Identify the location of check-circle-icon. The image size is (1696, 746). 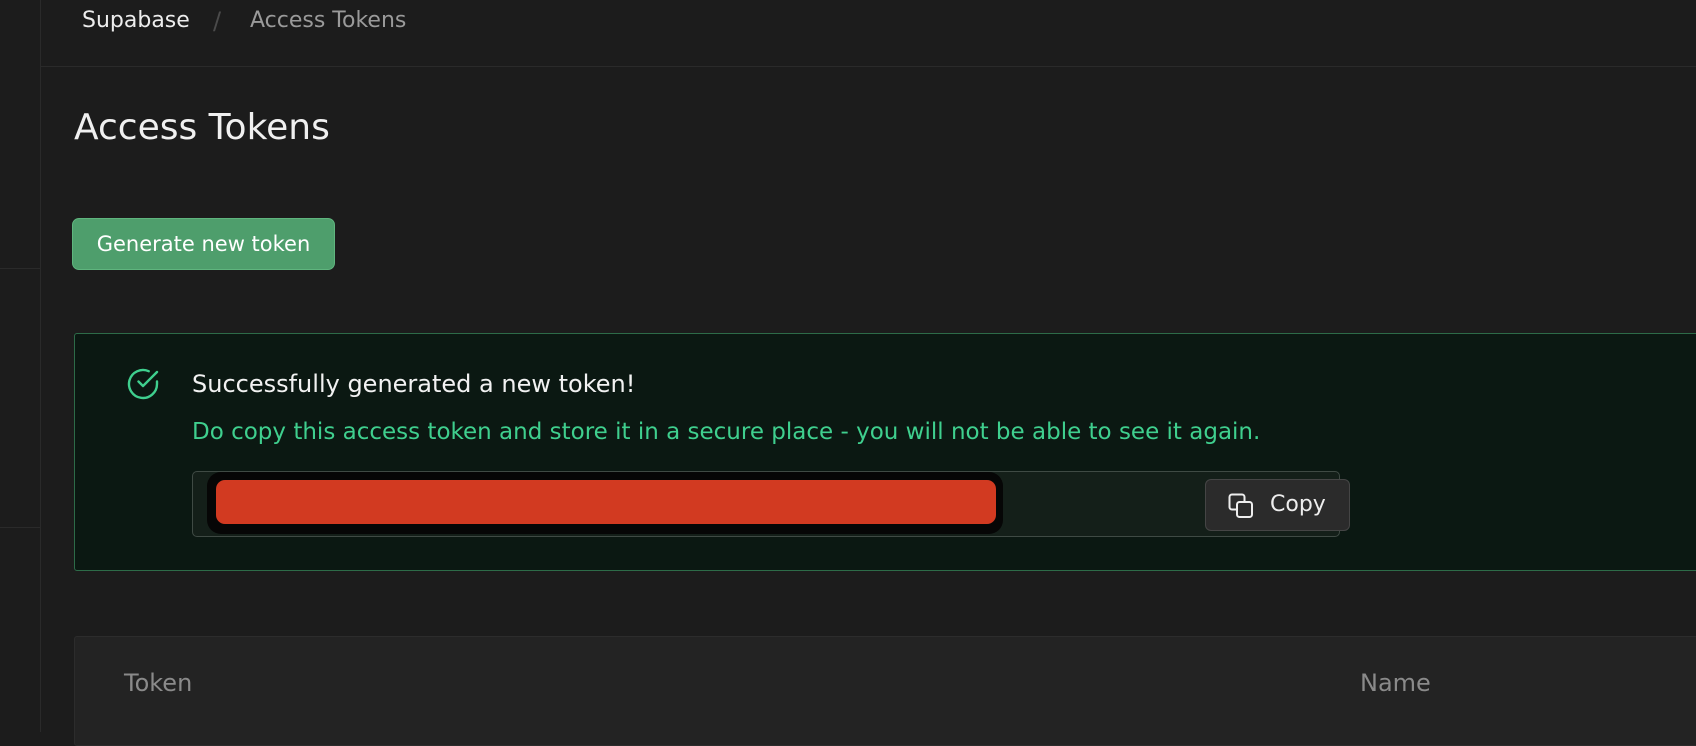
(143, 384).